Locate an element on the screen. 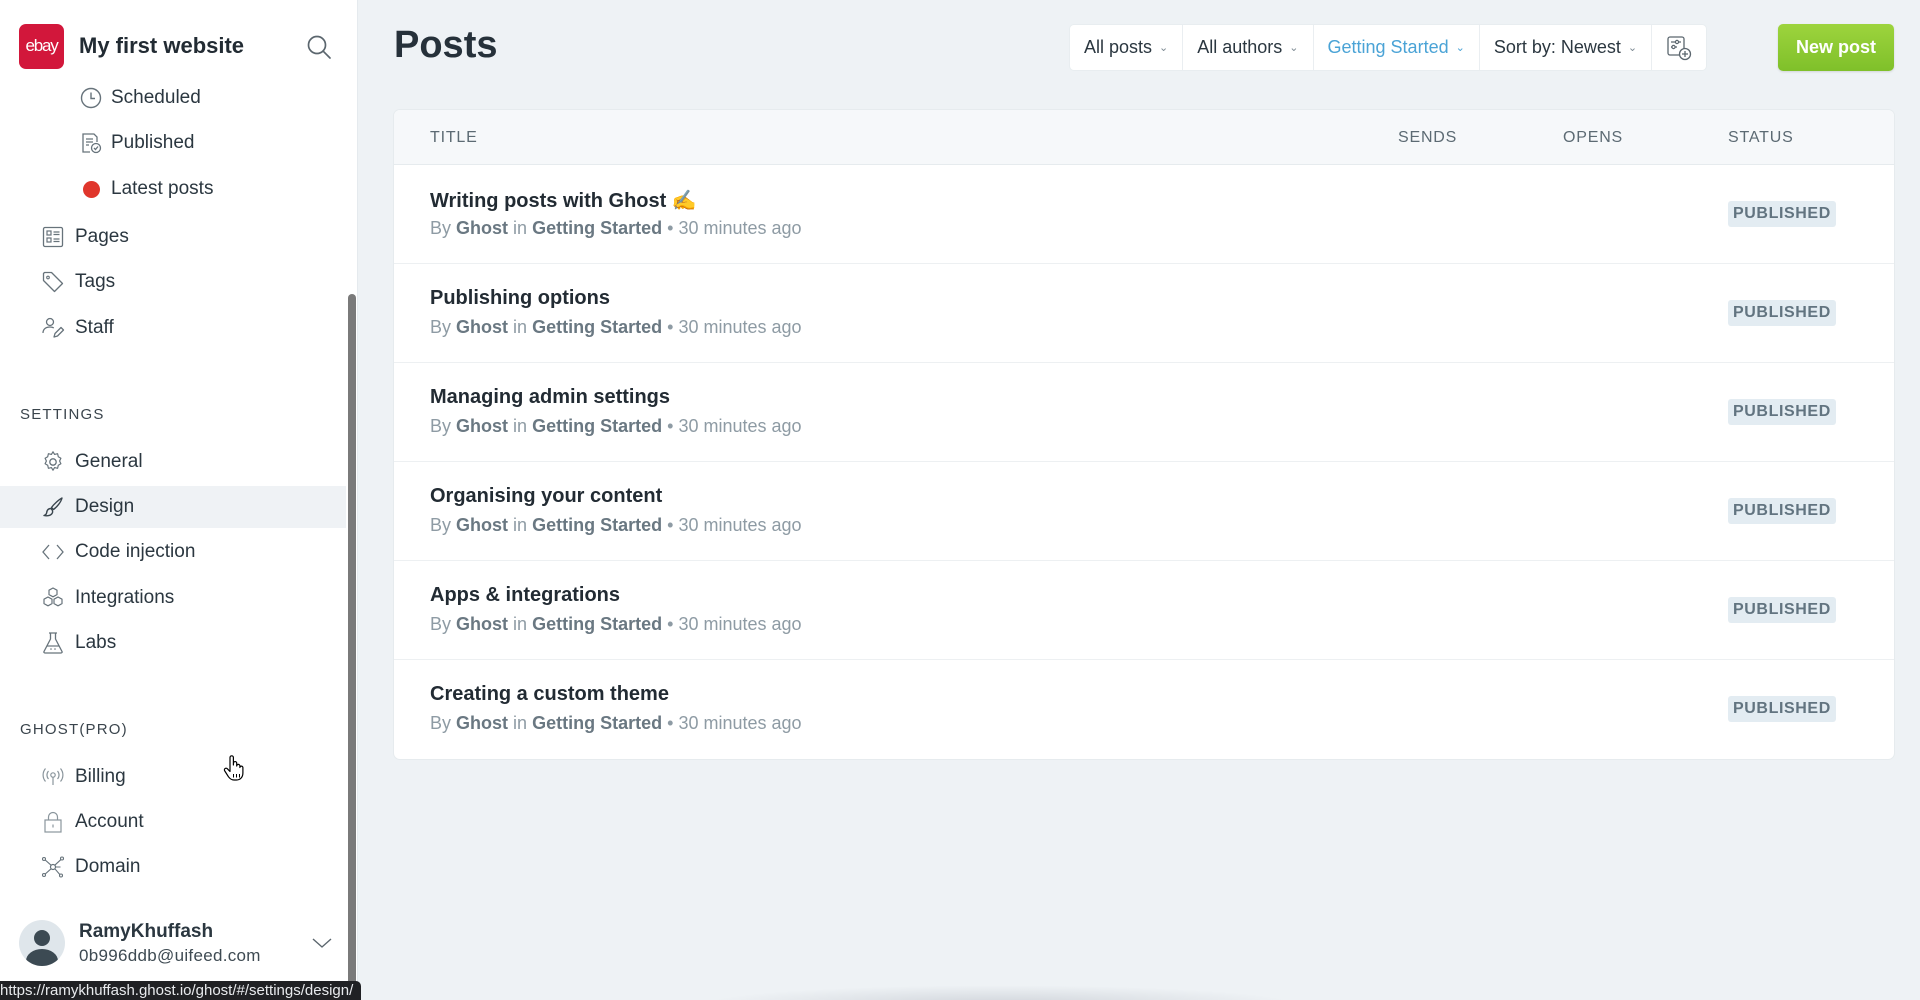 This screenshot has width=1920, height=1000. save-view-icon is located at coordinates (1679, 47).